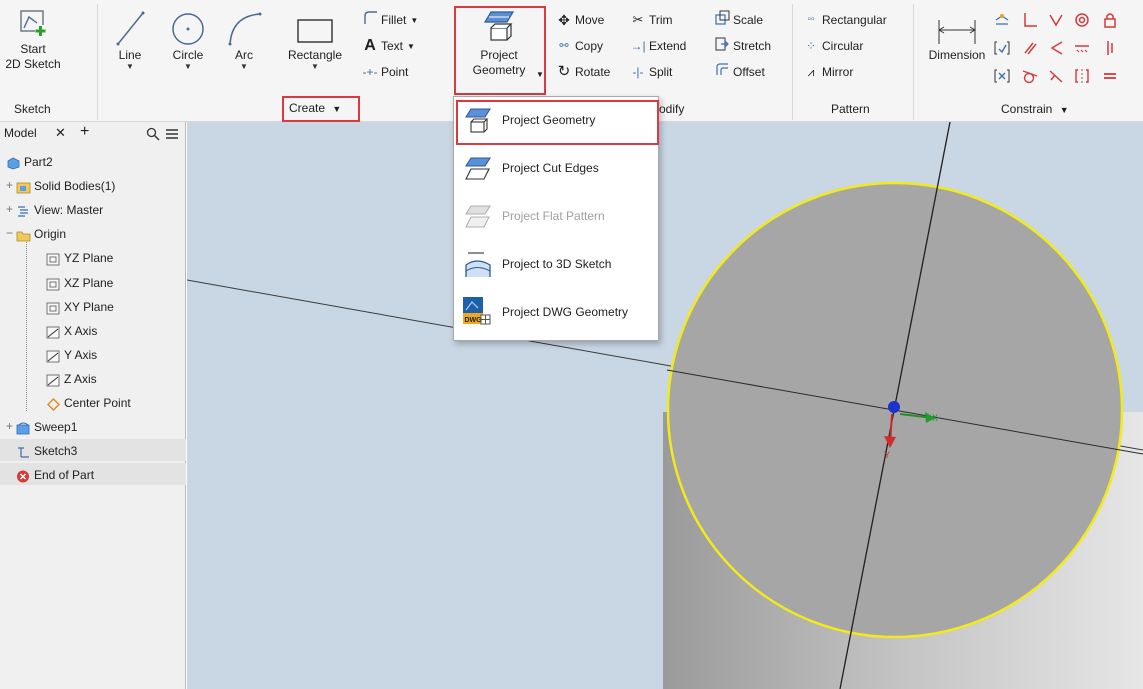  I want to click on close-tab-icon: ✕, so click(60, 133).